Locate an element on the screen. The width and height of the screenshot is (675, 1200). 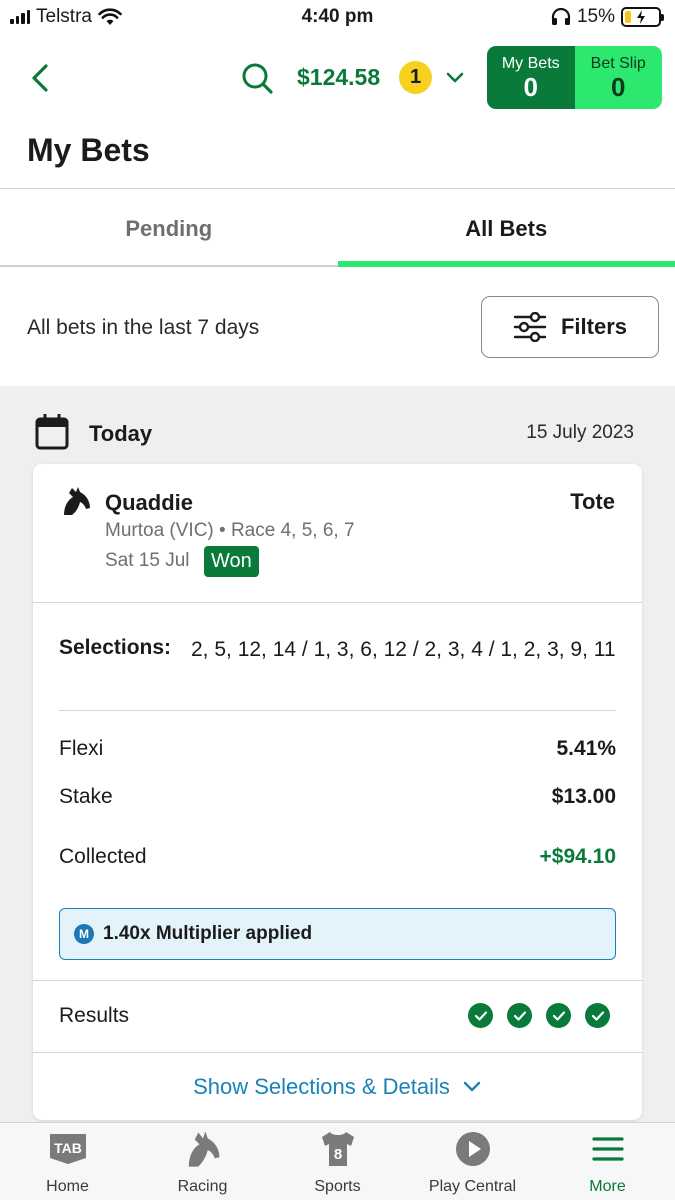
jersey-icon: 8 is located at coordinates (338, 1149).